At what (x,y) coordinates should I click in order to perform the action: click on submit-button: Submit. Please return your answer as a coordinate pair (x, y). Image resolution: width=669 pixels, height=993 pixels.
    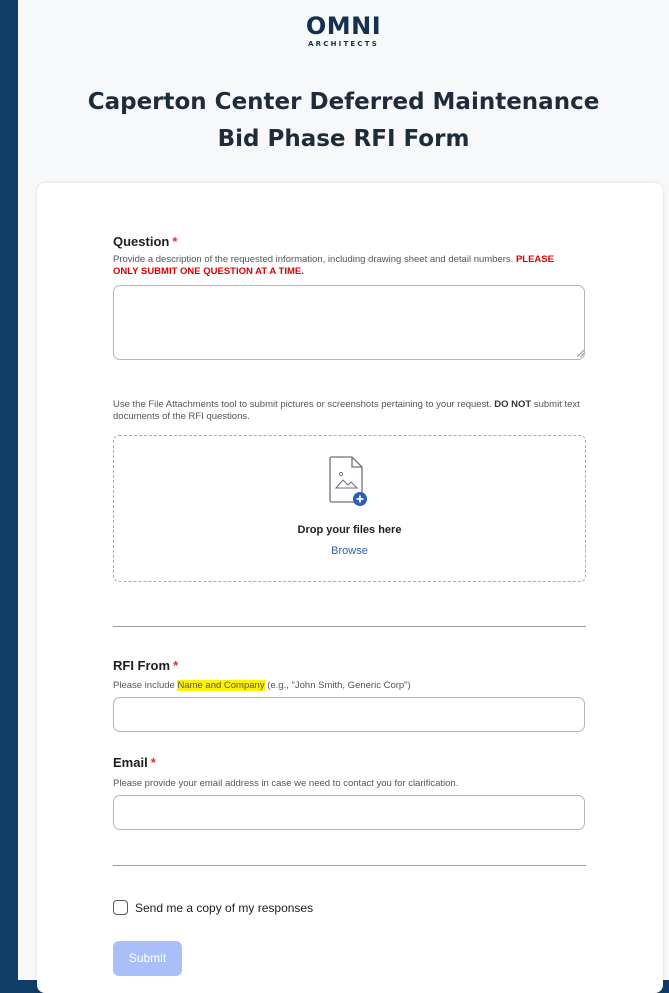
    Looking at the image, I should click on (147, 958).